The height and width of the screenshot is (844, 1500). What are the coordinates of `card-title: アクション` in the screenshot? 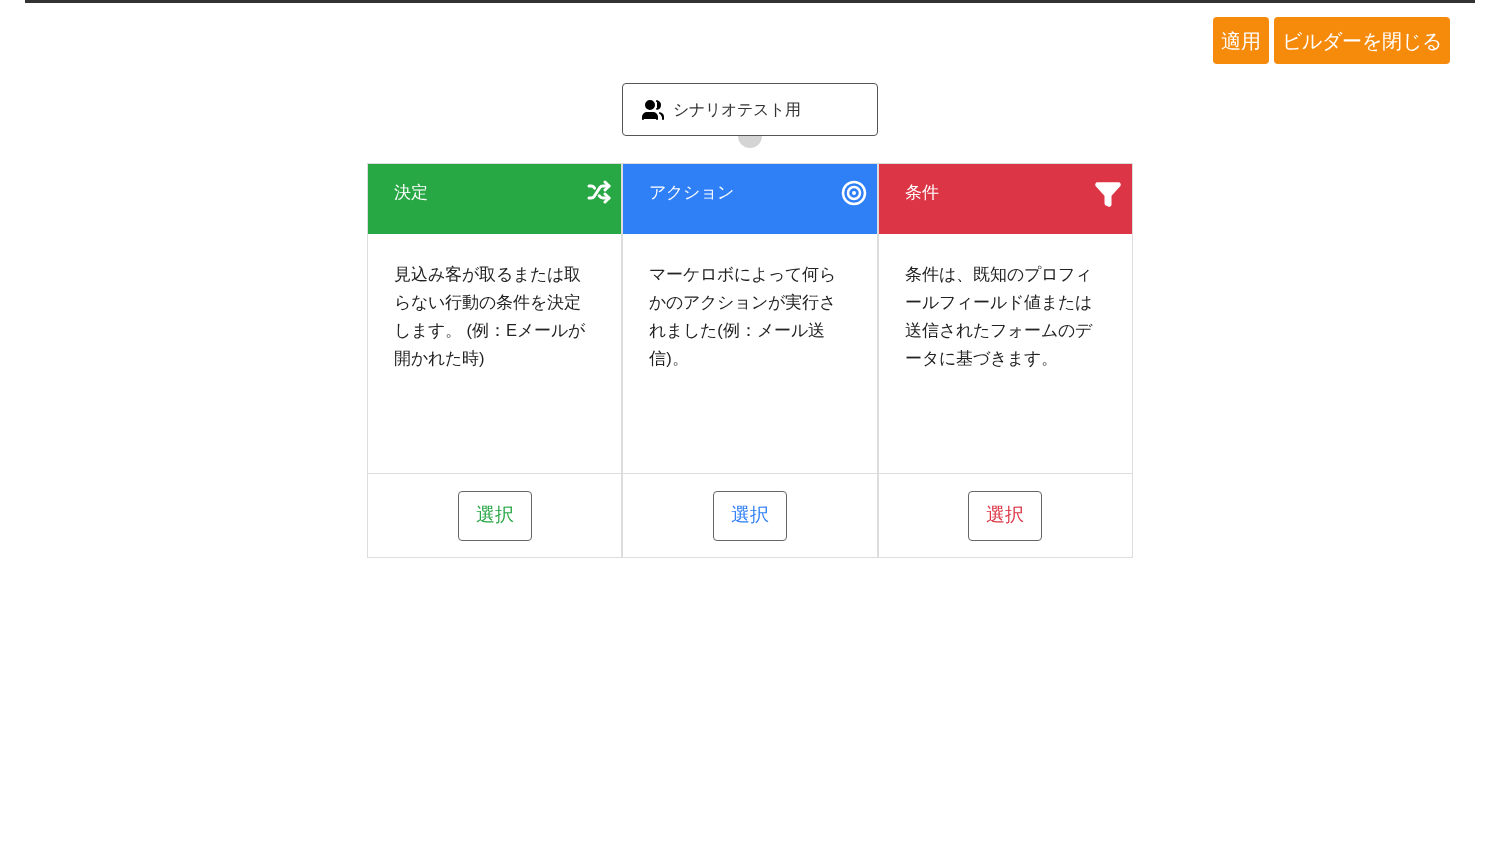 It's located at (692, 193).